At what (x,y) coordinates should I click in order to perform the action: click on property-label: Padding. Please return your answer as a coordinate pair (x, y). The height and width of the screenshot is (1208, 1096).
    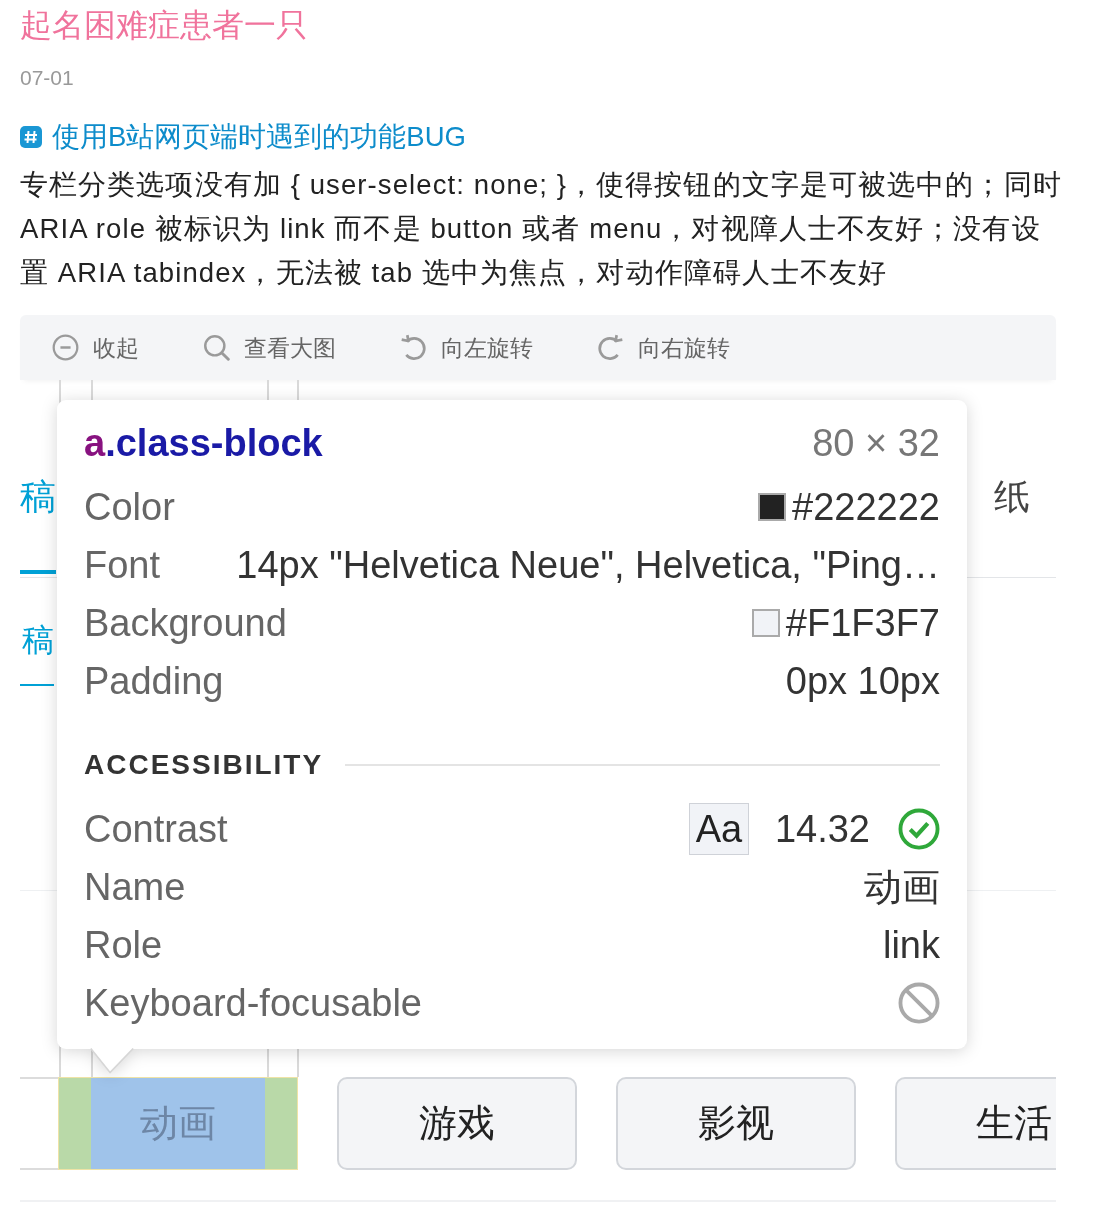
    Looking at the image, I should click on (154, 681).